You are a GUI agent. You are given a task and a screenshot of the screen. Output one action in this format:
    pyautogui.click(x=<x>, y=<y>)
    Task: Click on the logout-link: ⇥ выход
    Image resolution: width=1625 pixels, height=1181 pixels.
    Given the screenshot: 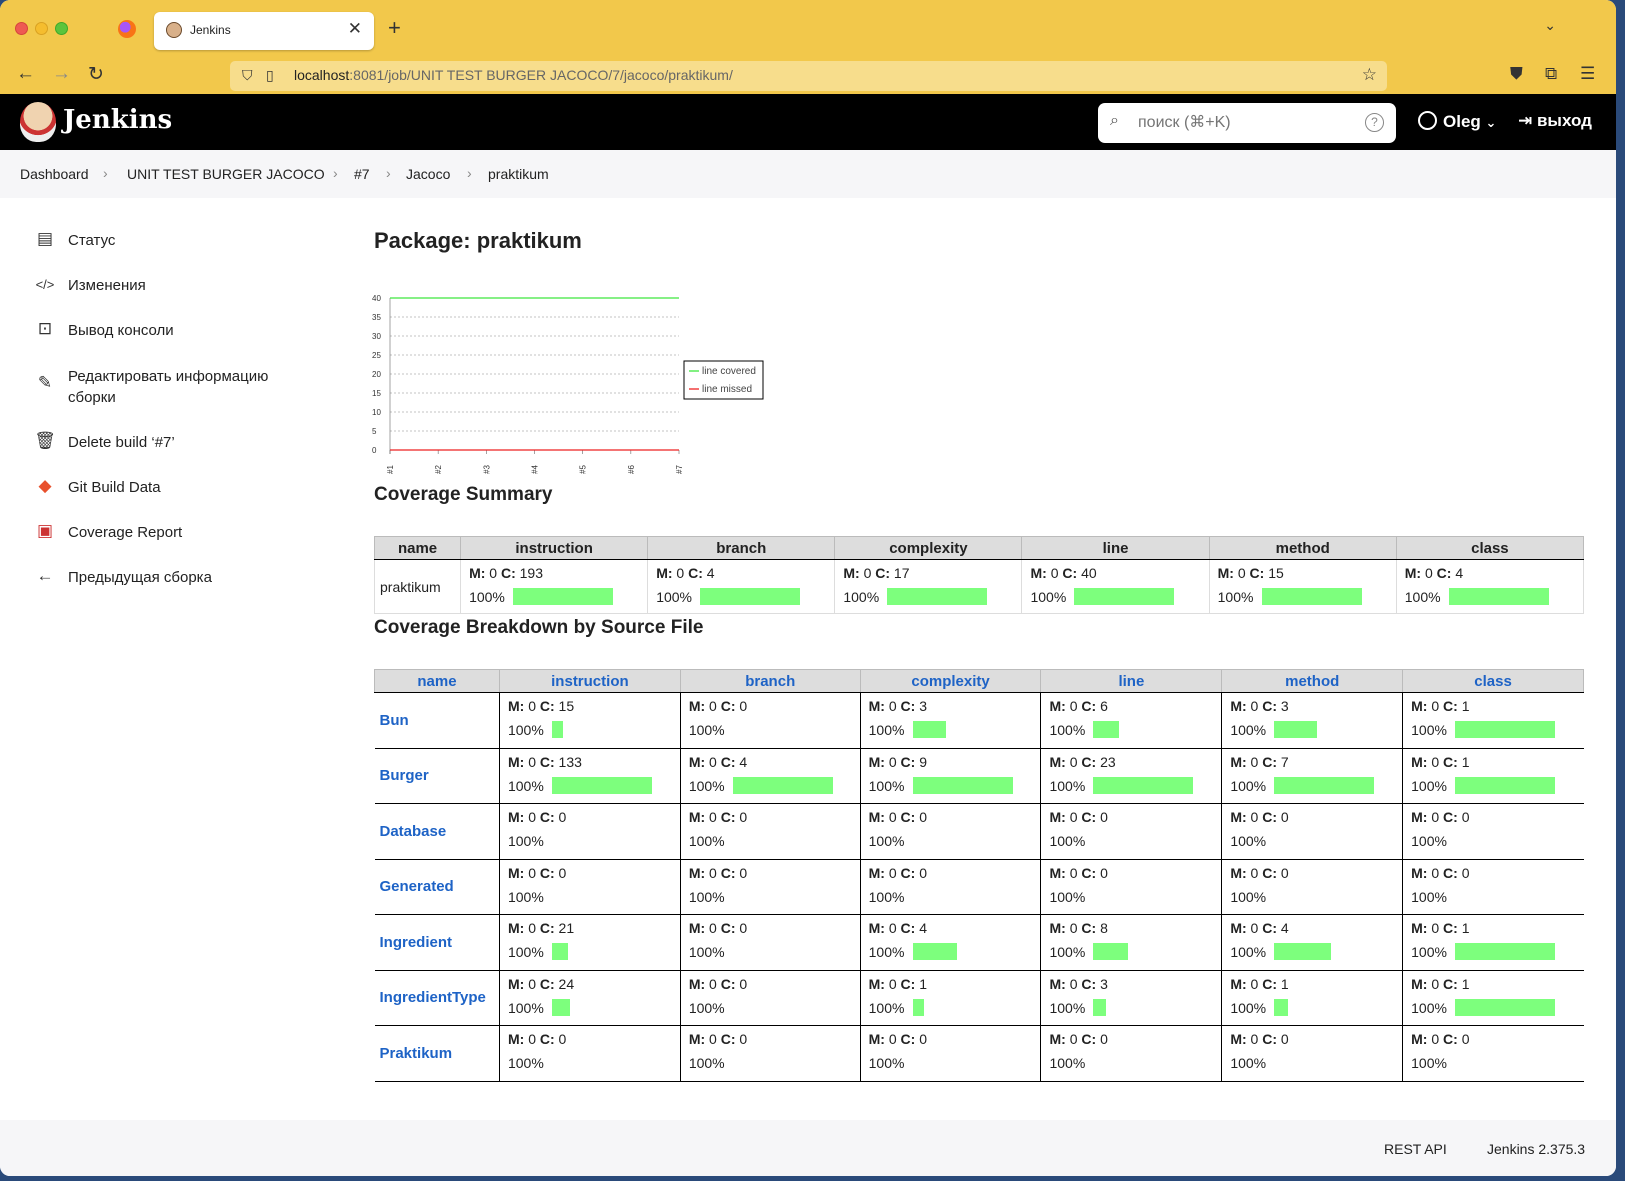 What is the action you would take?
    pyautogui.click(x=1555, y=121)
    